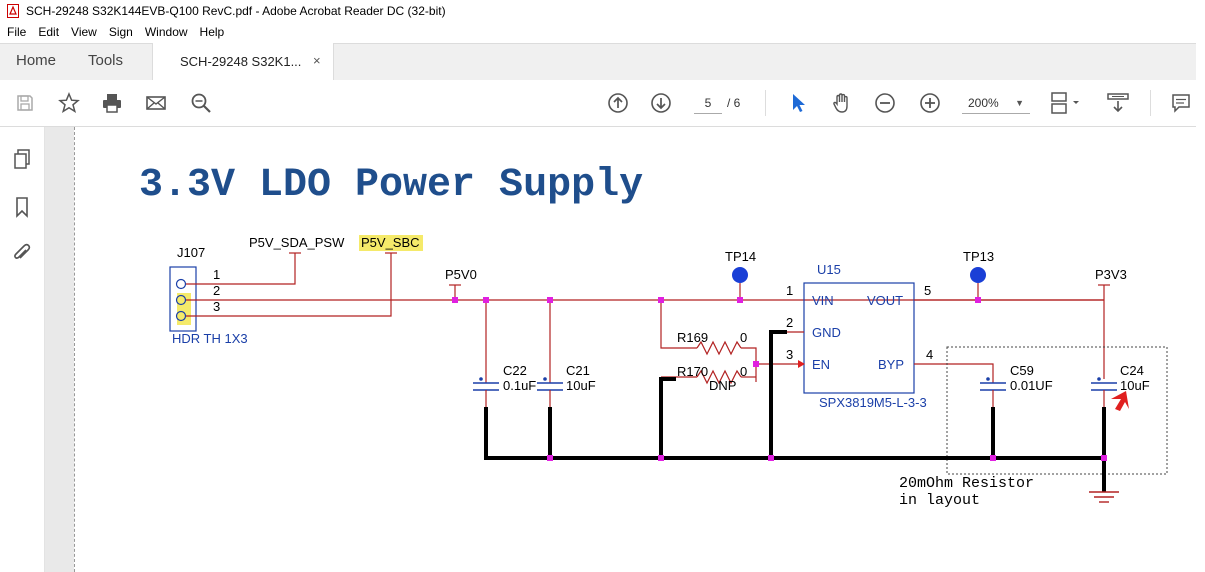 Image resolution: width=1205 pixels, height=572 pixels. I want to click on capacitor-c24-ref: C24, so click(1132, 370).